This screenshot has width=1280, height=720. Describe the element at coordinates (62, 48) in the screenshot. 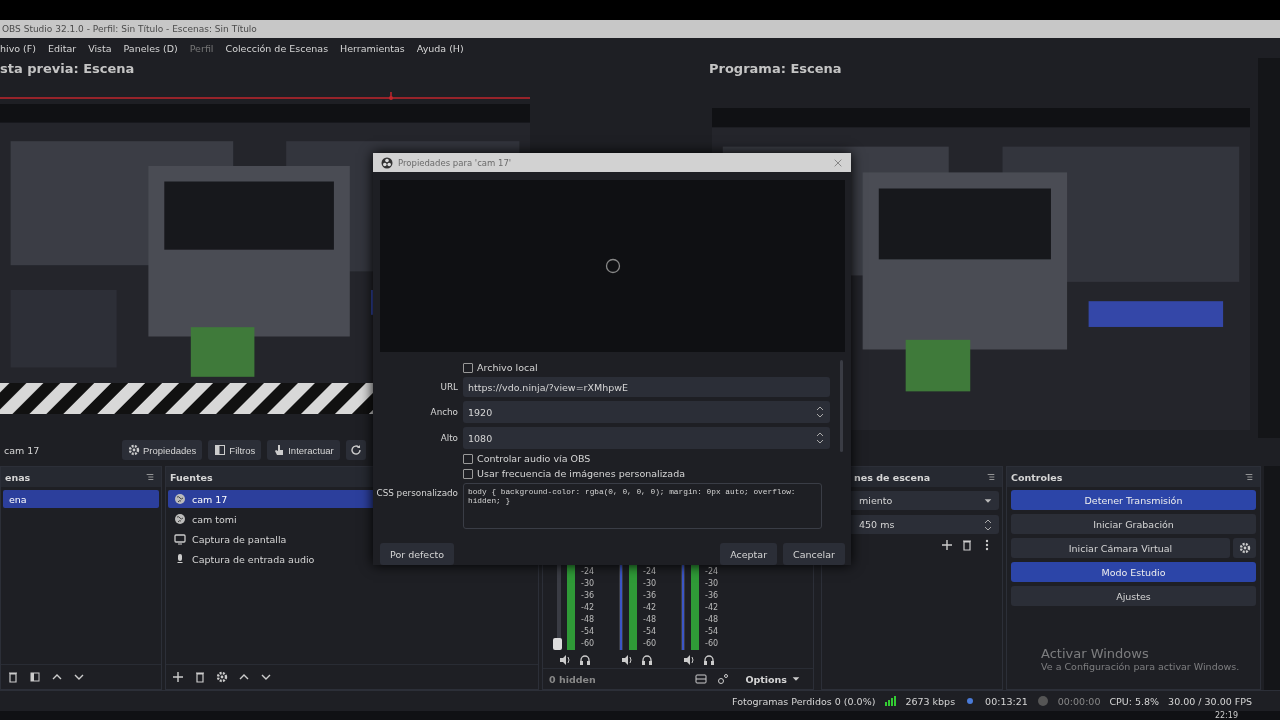

I see `menu-item: Editar` at that location.